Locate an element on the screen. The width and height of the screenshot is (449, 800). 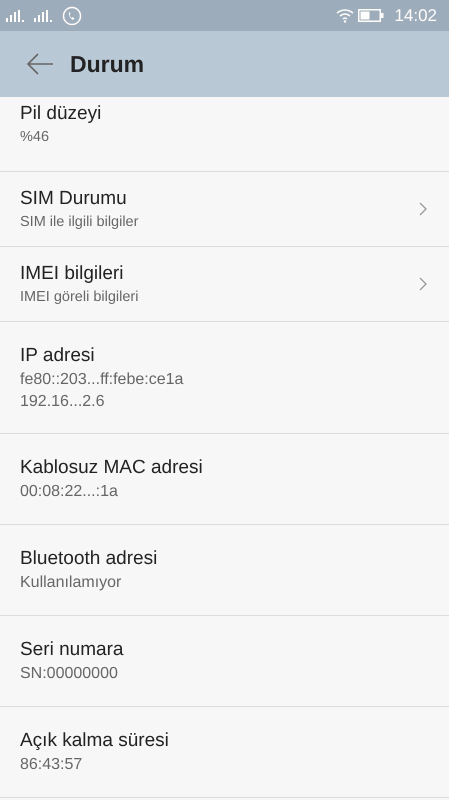
item-title: Seri numara is located at coordinates (72, 650).